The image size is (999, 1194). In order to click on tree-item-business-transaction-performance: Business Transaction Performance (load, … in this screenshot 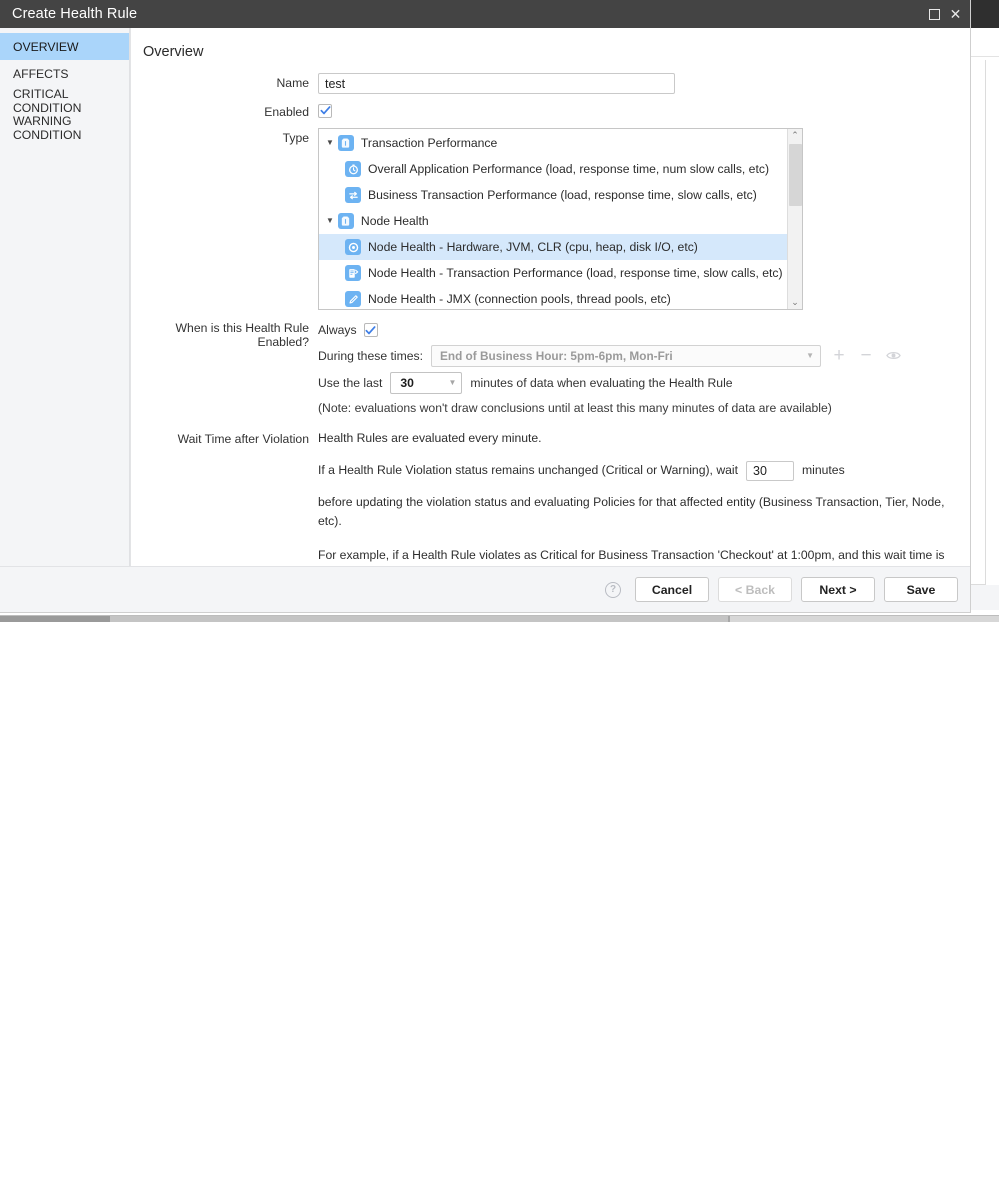, I will do `click(553, 195)`.